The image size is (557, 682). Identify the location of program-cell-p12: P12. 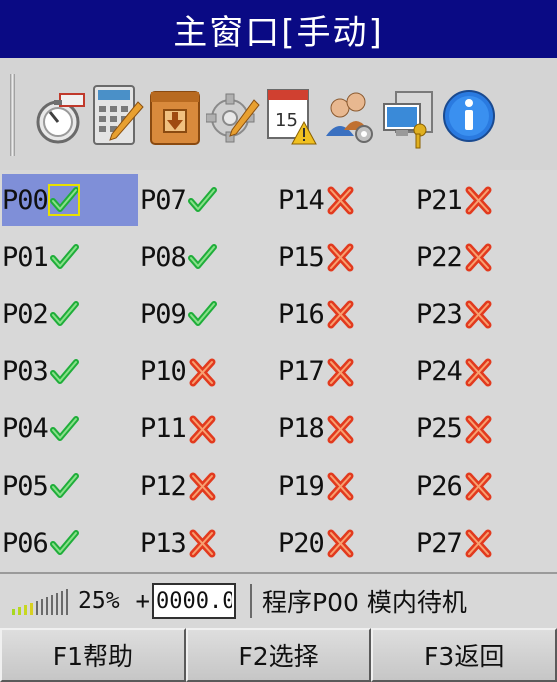
(208, 486).